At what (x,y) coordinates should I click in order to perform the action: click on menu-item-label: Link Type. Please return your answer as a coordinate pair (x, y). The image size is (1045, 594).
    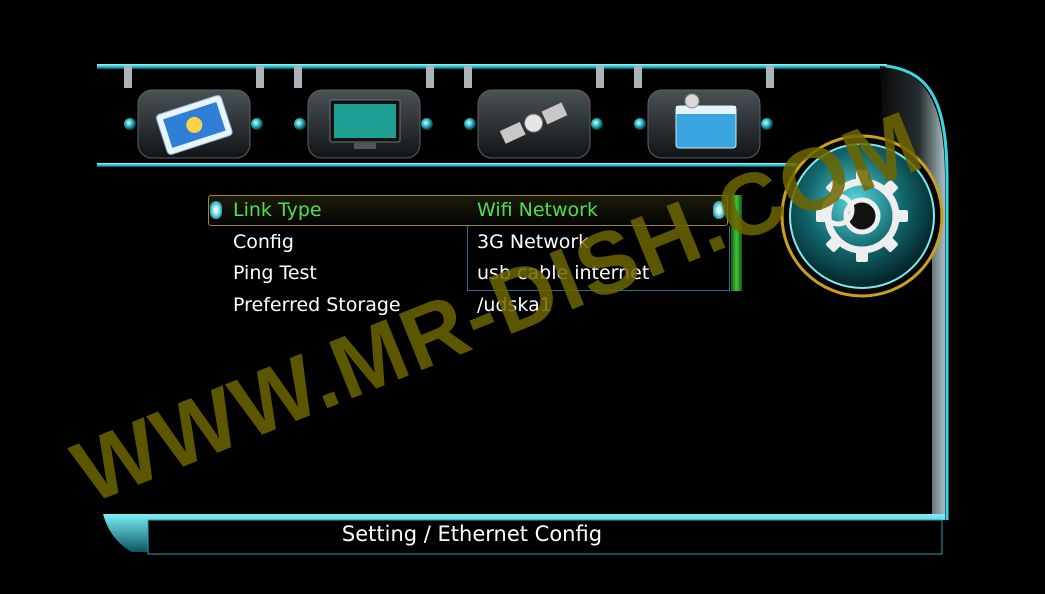
    Looking at the image, I should click on (277, 210).